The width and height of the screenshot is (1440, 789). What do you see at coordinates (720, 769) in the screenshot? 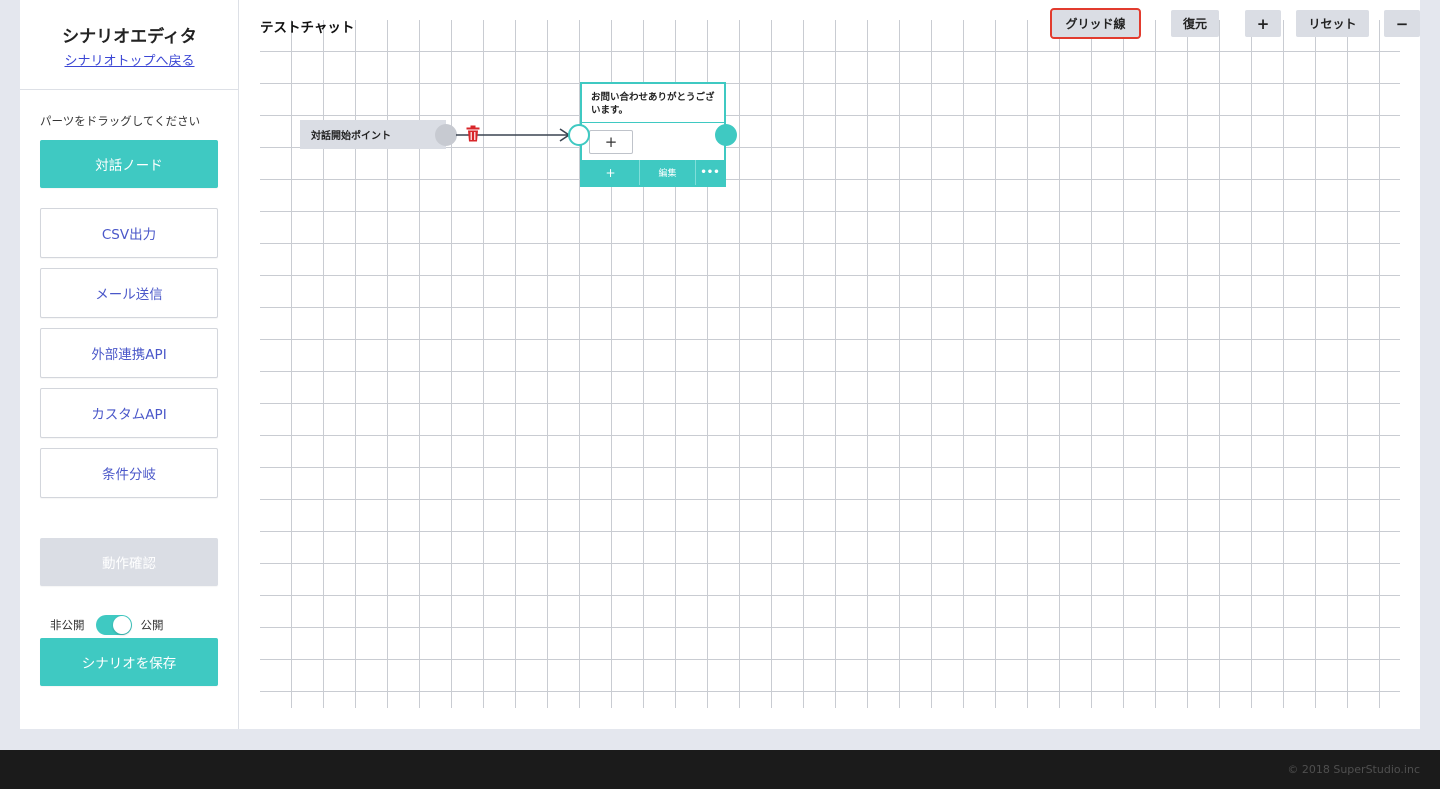
I see `page-footer: © 2018 SuperStudio.inc` at bounding box center [720, 769].